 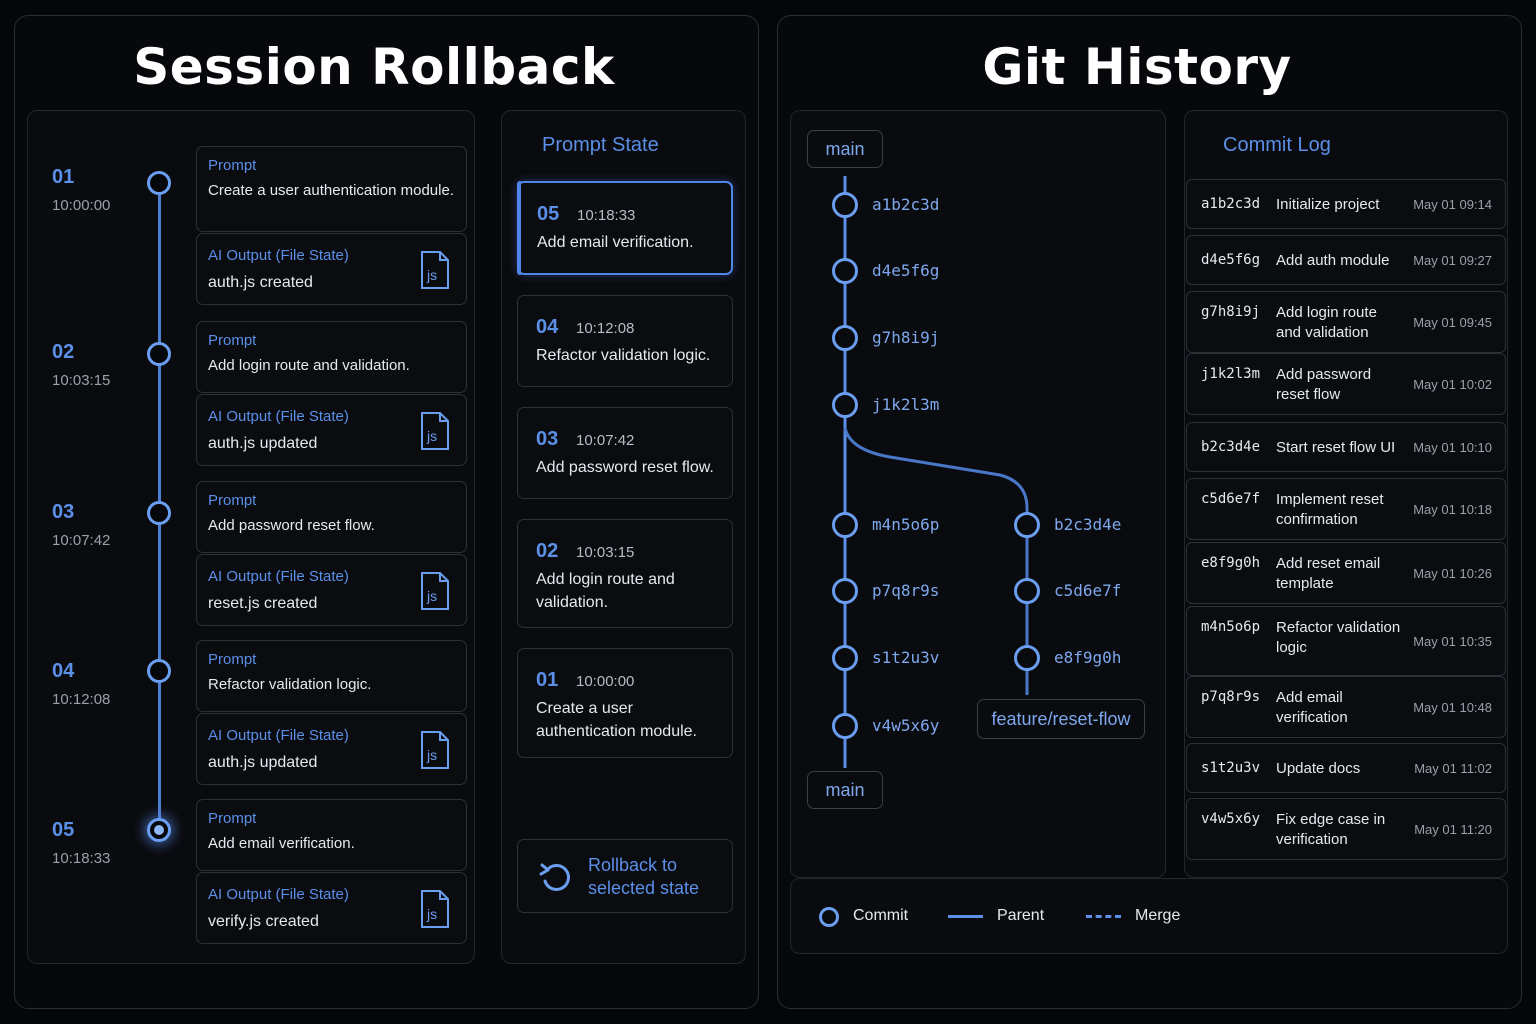 What do you see at coordinates (1231, 627) in the screenshot?
I see `commit-log-hash: m4n5o6p` at bounding box center [1231, 627].